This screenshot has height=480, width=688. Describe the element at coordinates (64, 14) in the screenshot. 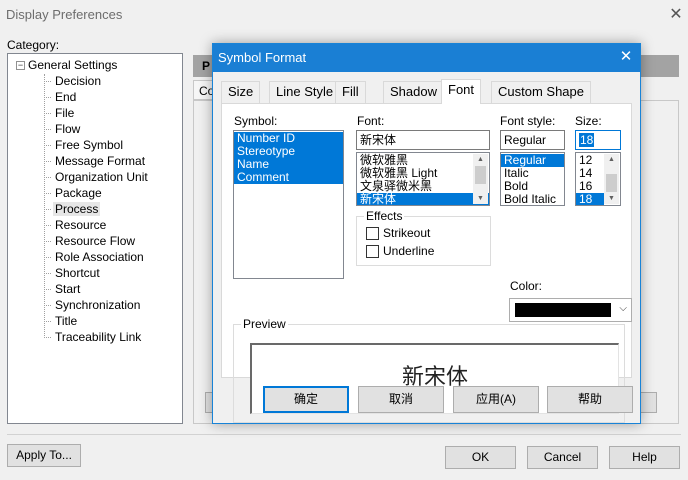

I see `window-title: Display Preferences` at that location.